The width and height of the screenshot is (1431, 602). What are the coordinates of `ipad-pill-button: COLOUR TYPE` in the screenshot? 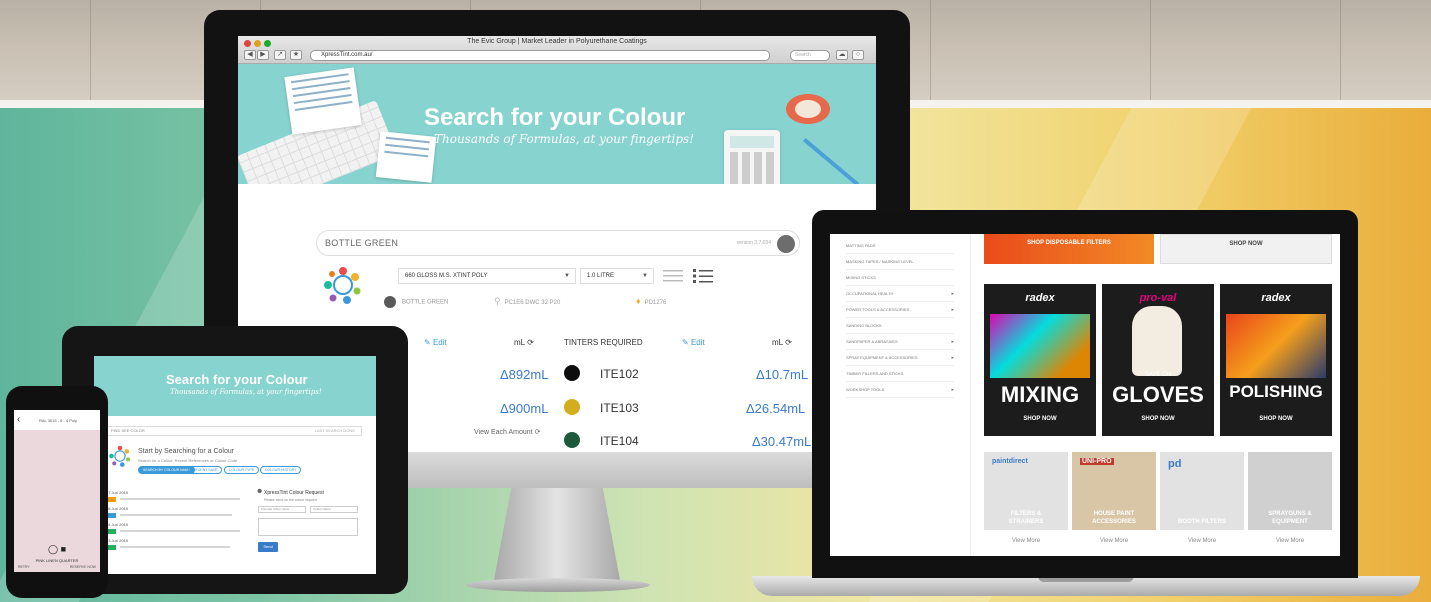 It's located at (242, 470).